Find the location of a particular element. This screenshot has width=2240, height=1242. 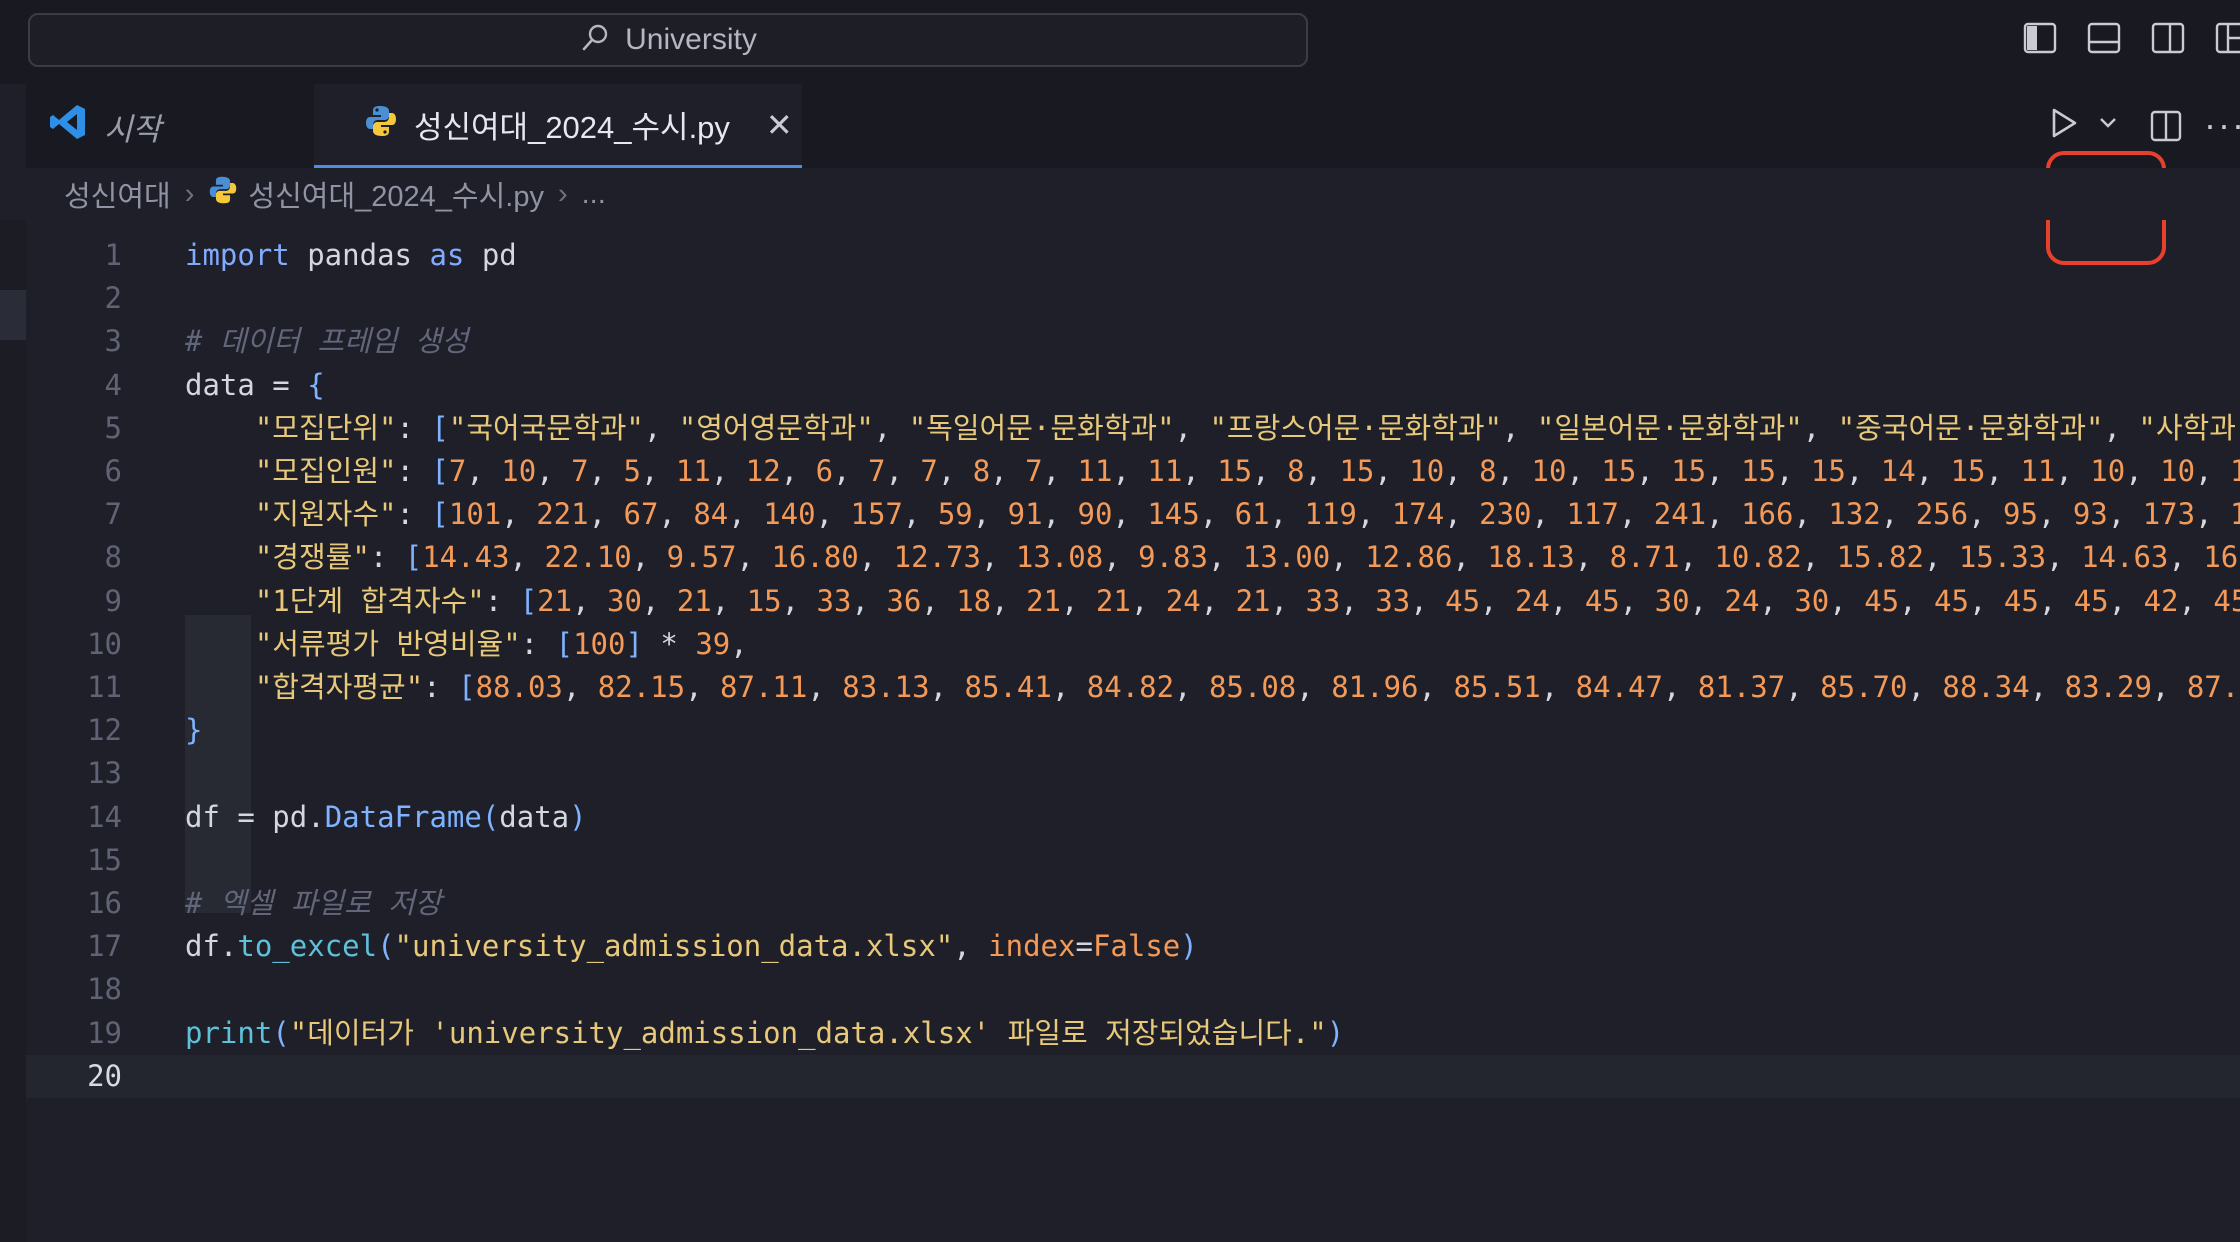

code-line: 14 df = pd.DataFrame(data) is located at coordinates (1133, 817).